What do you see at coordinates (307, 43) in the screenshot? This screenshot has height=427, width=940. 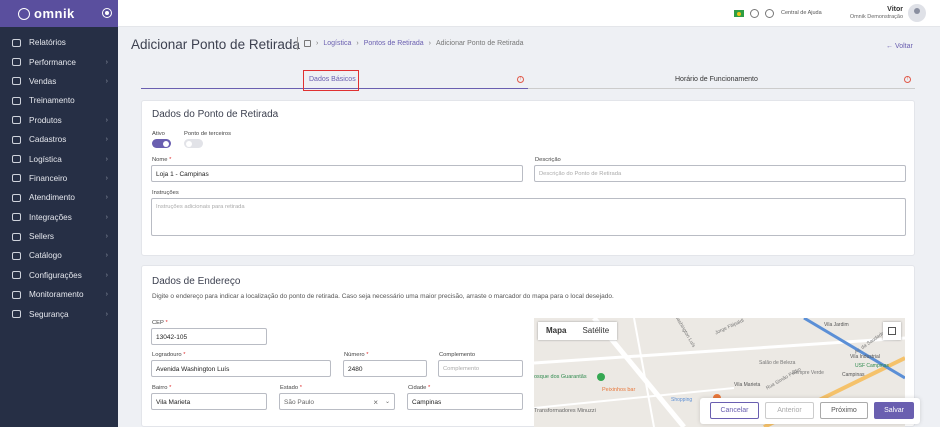 I see `home-icon` at bounding box center [307, 43].